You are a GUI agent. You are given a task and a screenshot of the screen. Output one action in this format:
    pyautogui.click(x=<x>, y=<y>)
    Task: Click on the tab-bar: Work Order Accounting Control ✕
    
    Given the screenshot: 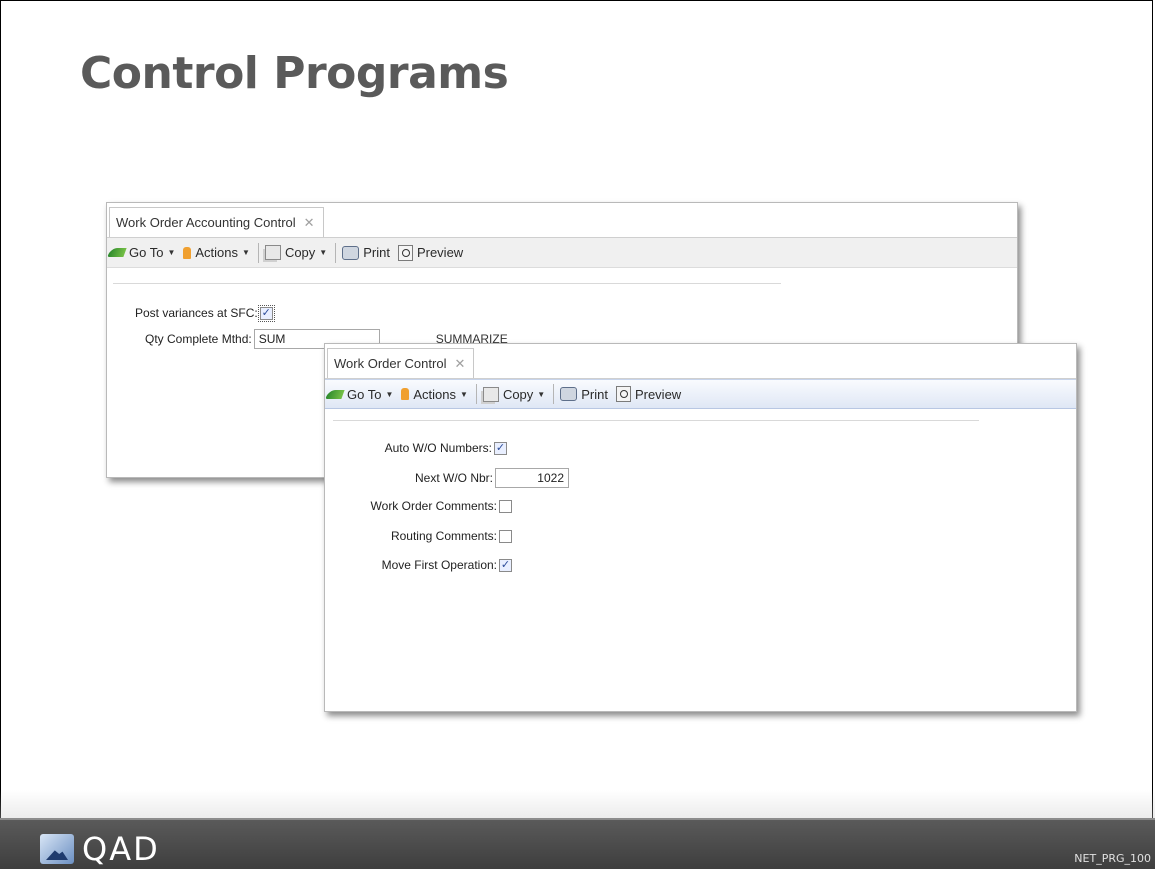 What is the action you would take?
    pyautogui.click(x=562, y=220)
    